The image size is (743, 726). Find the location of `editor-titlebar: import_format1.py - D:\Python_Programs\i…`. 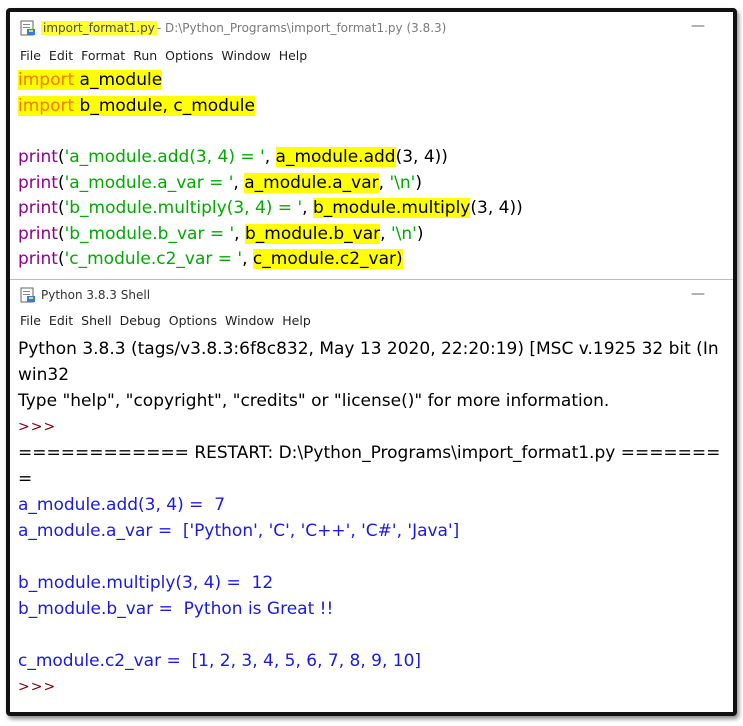

editor-titlebar: import_format1.py - D:\Python_Programs\i… is located at coordinates (371, 28).